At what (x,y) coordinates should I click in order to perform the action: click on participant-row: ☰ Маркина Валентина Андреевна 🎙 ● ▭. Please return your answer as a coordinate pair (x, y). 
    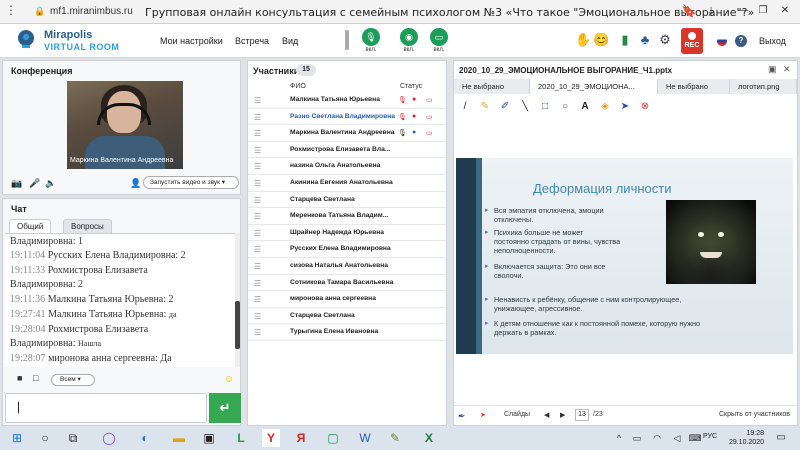
    Looking at the image, I should click on (347, 134).